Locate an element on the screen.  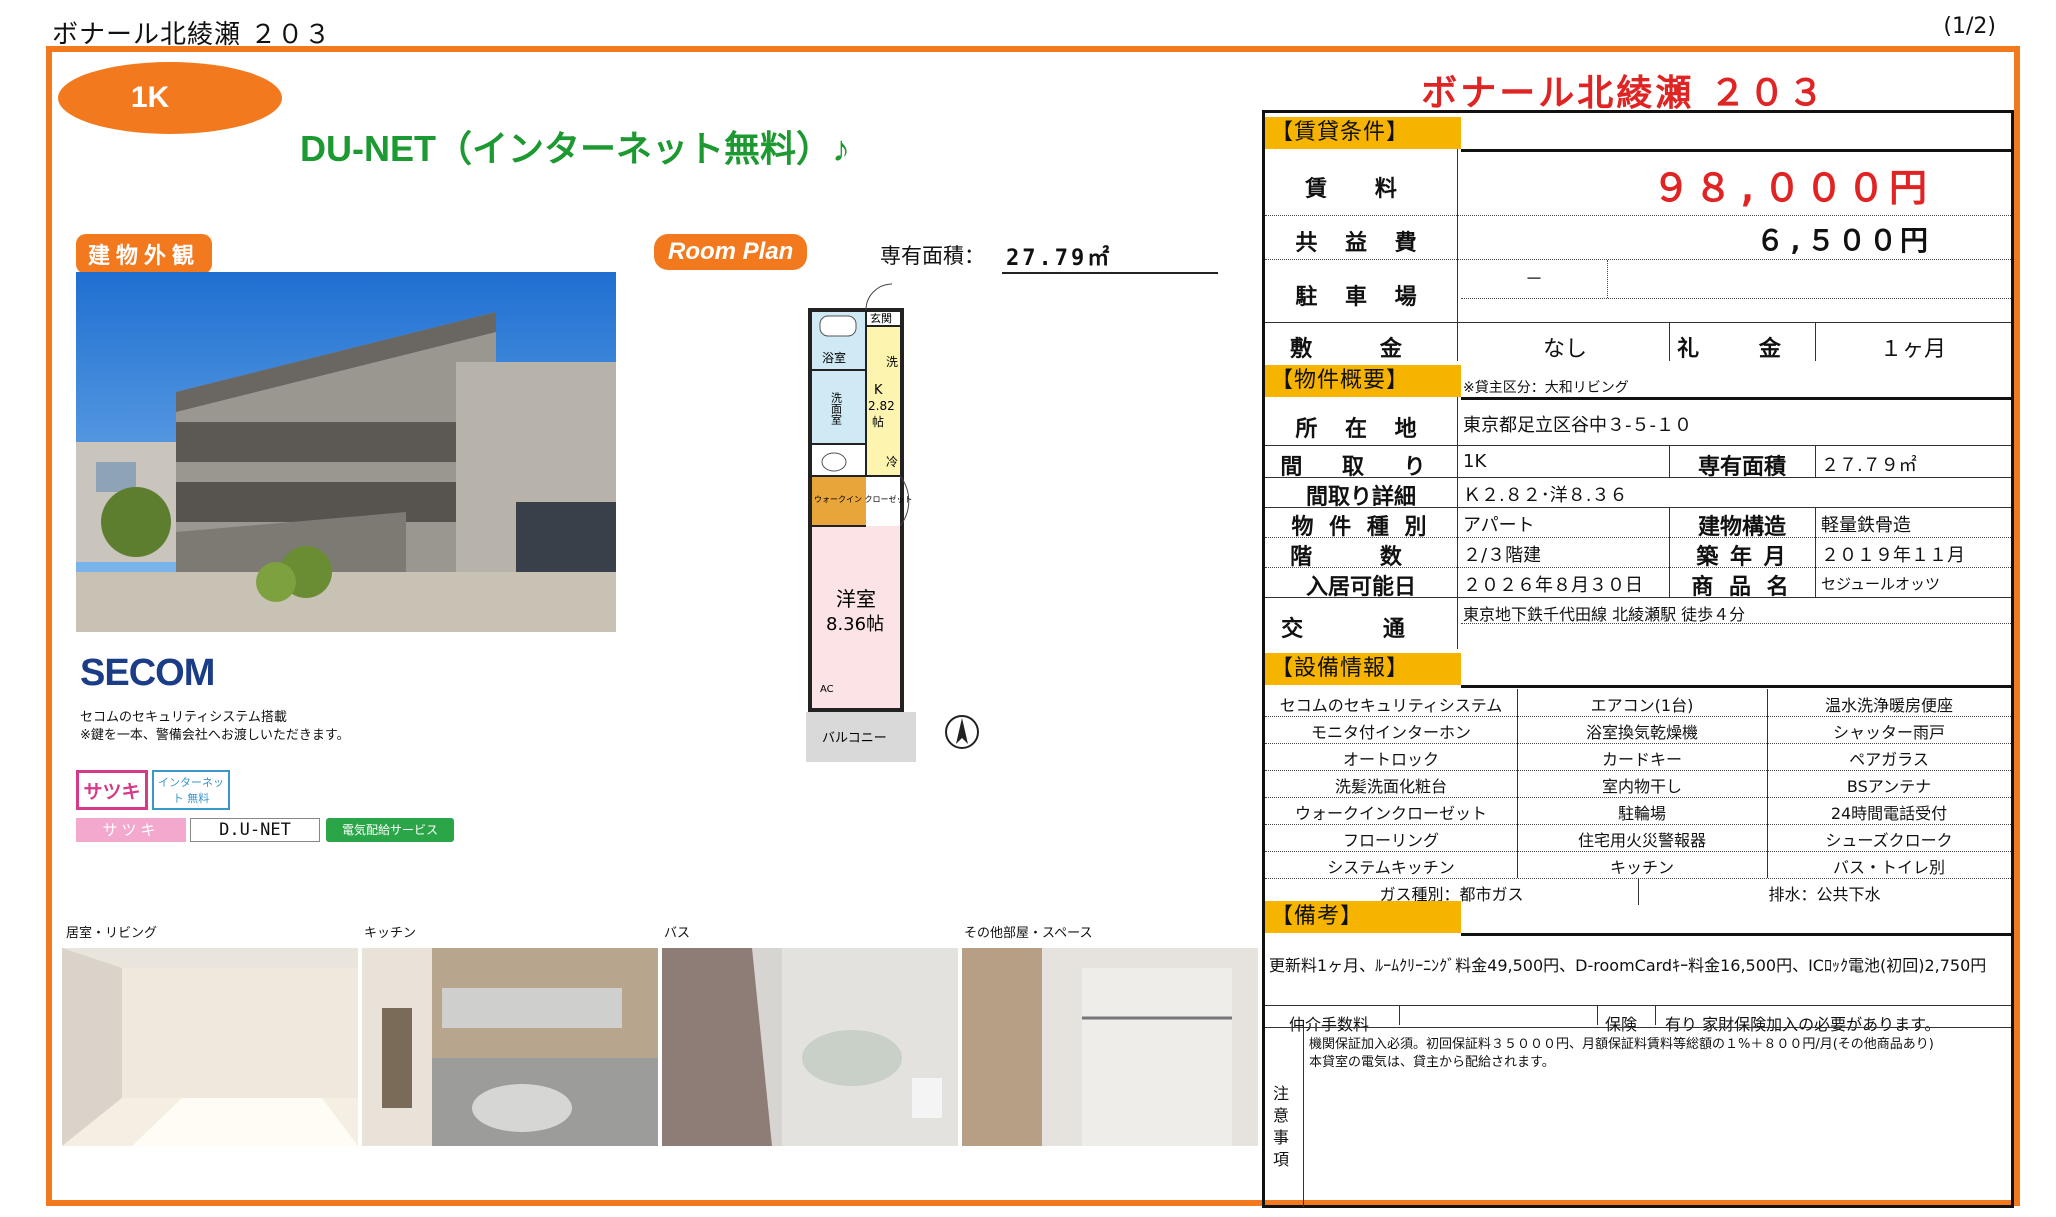
parking-label: 駐 車 場 is located at coordinates (1361, 297).